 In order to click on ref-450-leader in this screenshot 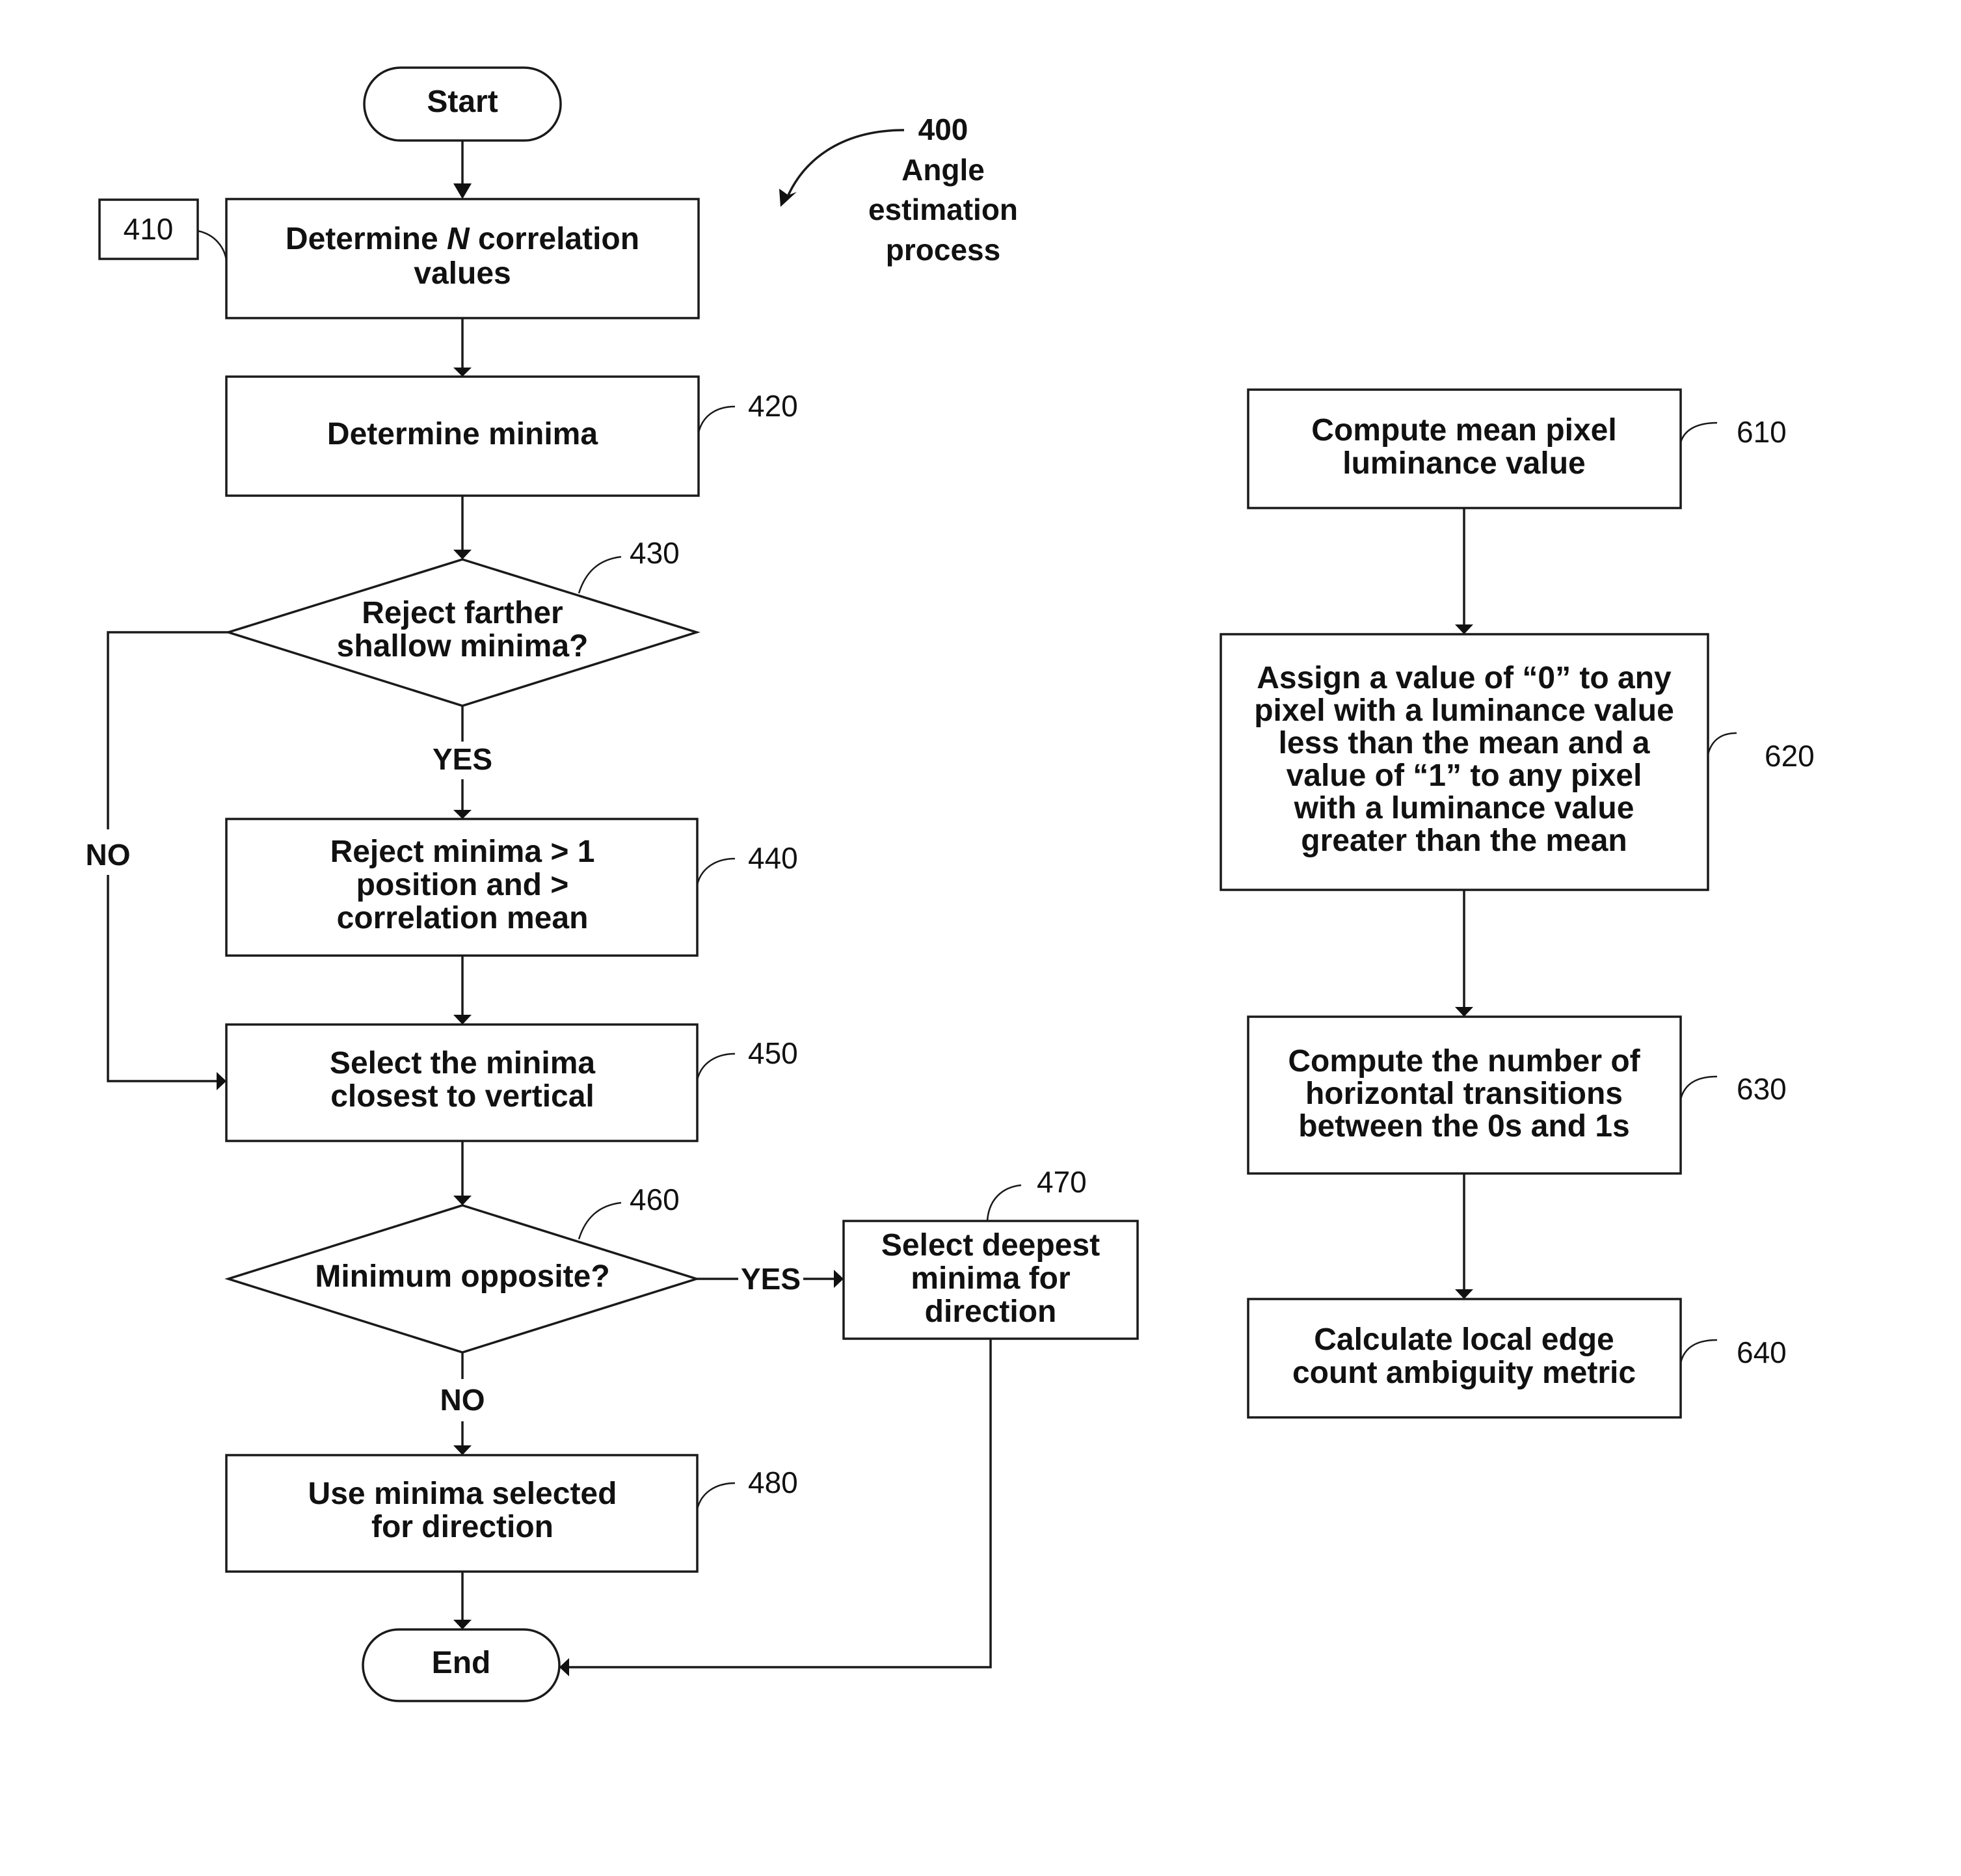, I will do `click(716, 1066)`.